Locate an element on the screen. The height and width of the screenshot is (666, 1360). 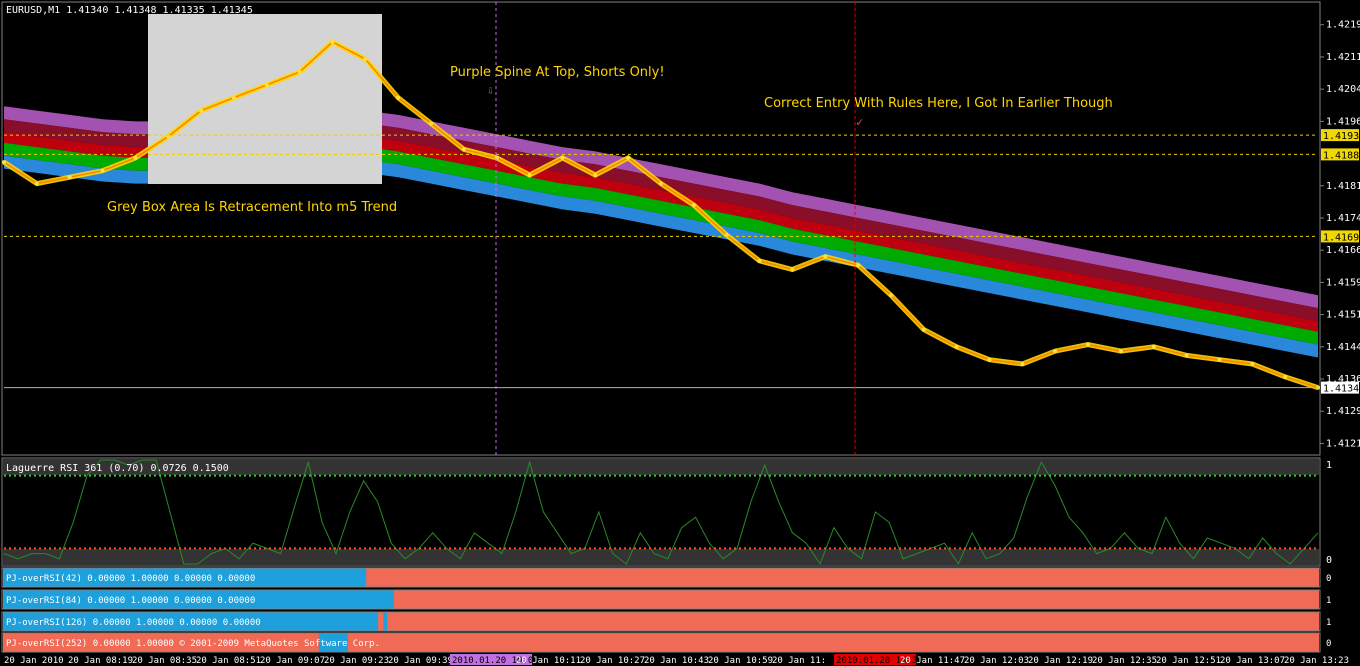
time-tick-label: 20 Jan 13:23 is located at coordinates (1316, 661).